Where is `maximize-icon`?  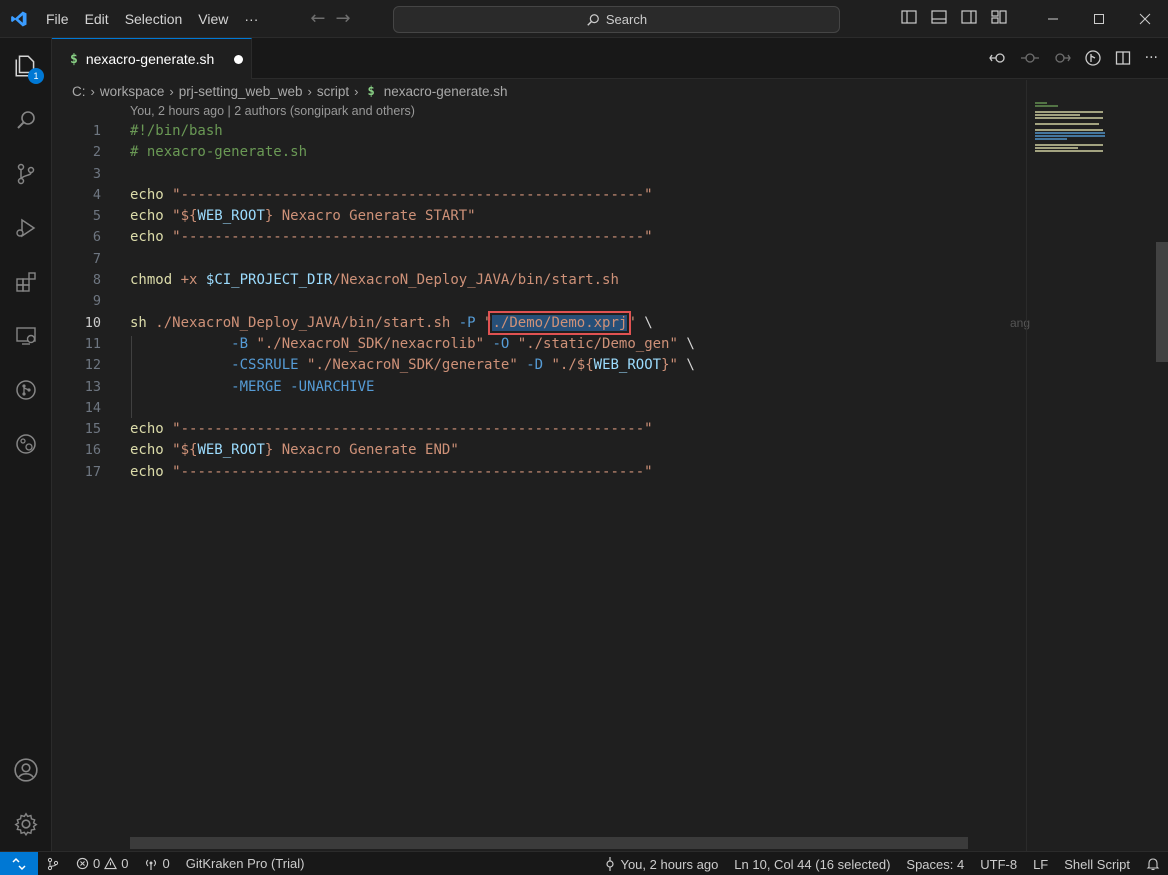
maximize-icon is located at coordinates (1099, 19).